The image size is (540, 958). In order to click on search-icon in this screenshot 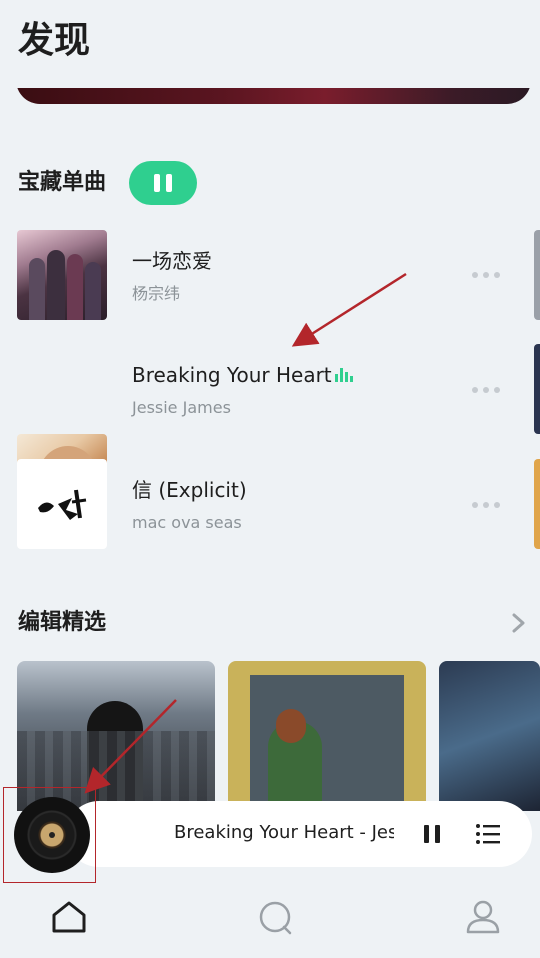, I will do `click(276, 918)`.